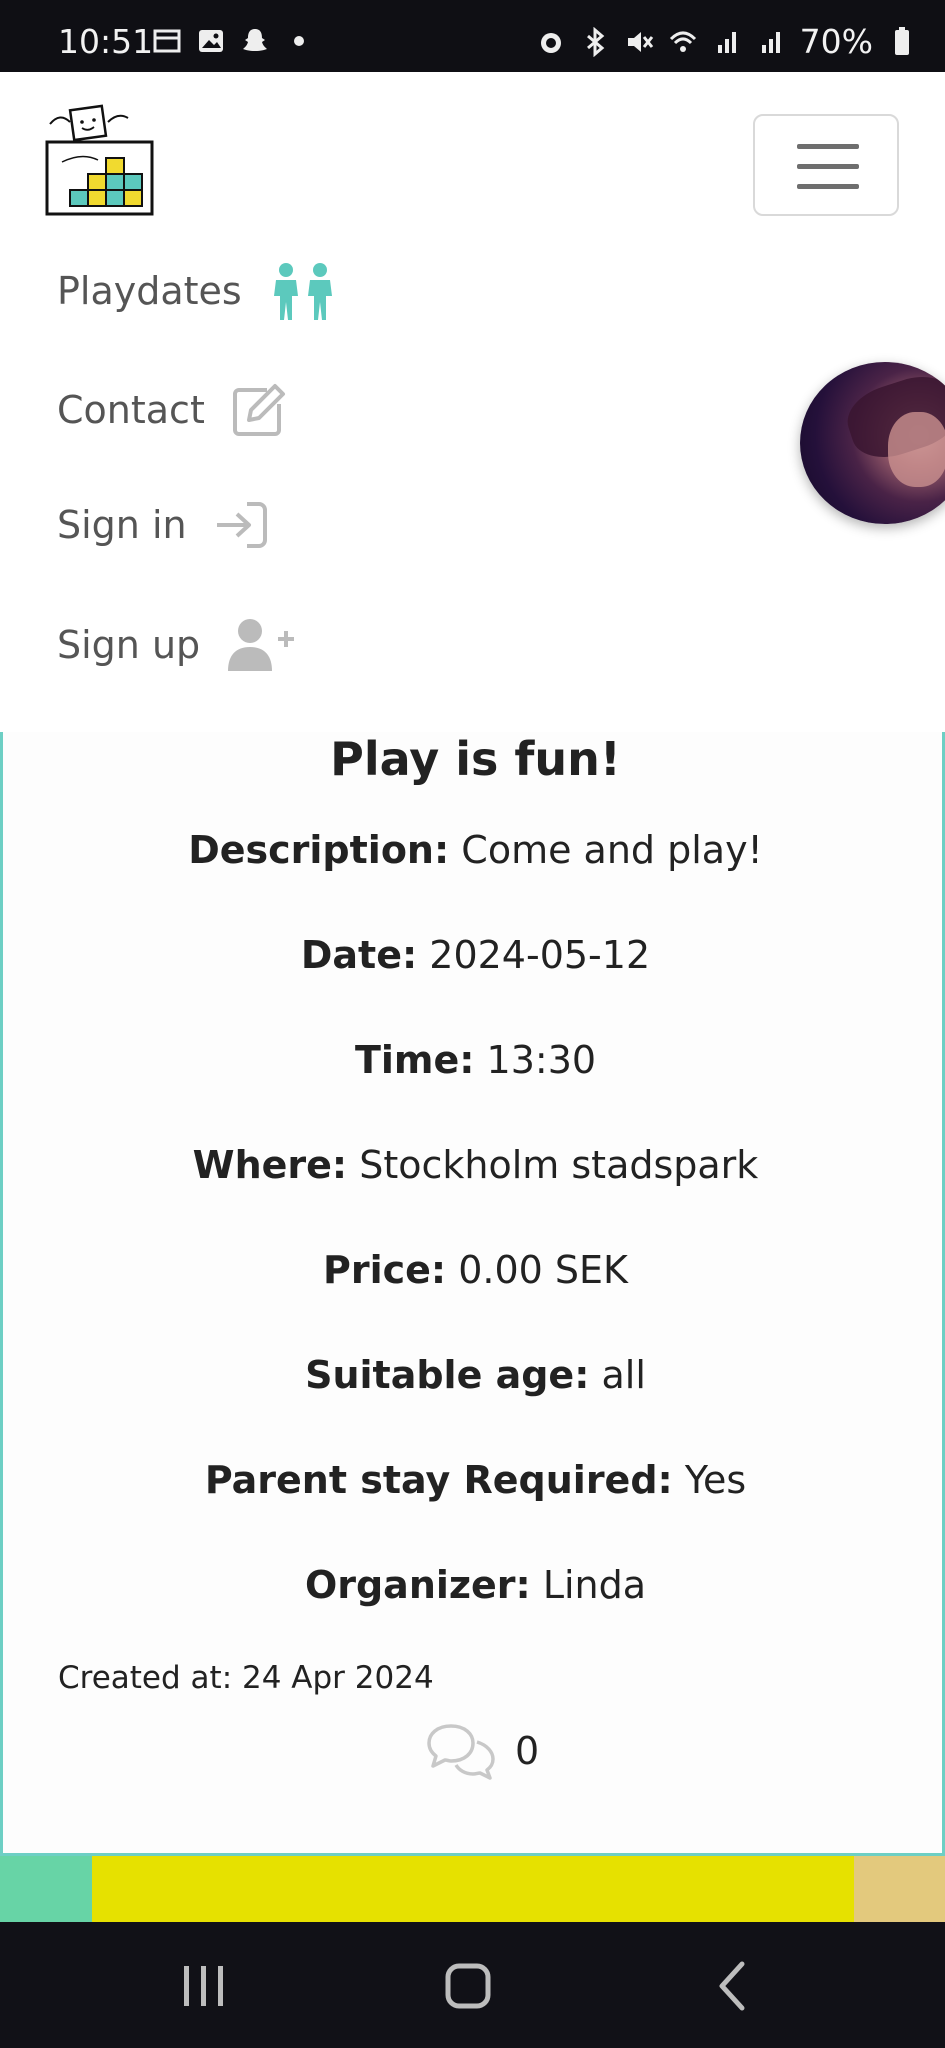 This screenshot has width=945, height=2048. I want to click on bluetooth-icon, so click(595, 41).